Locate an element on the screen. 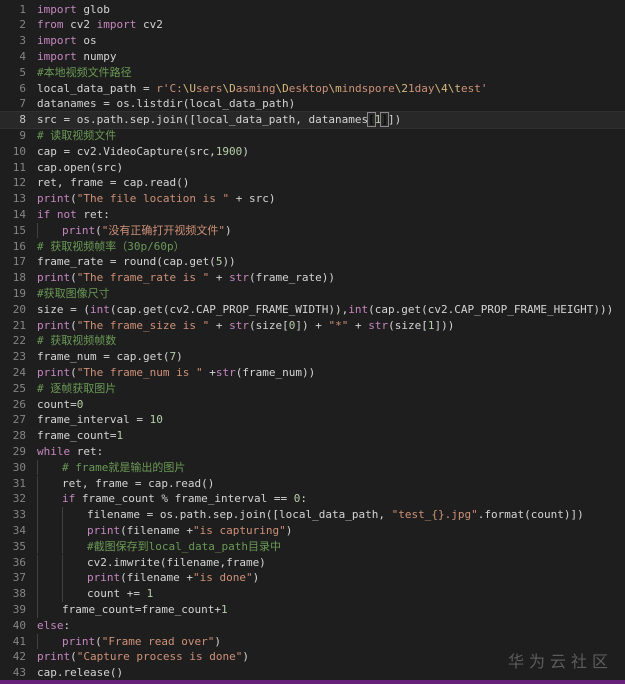  code-text: # frame就是输出的图片 is located at coordinates (111, 467).